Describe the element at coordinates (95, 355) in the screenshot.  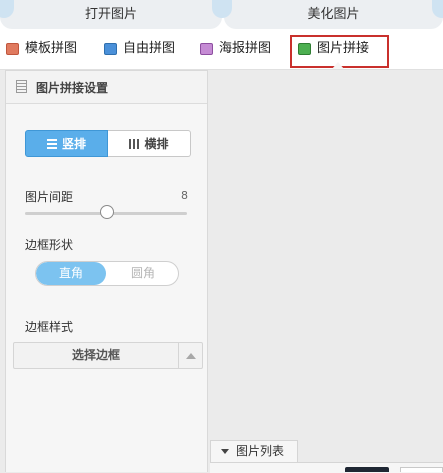
I see `select-border-label: 选择边框` at that location.